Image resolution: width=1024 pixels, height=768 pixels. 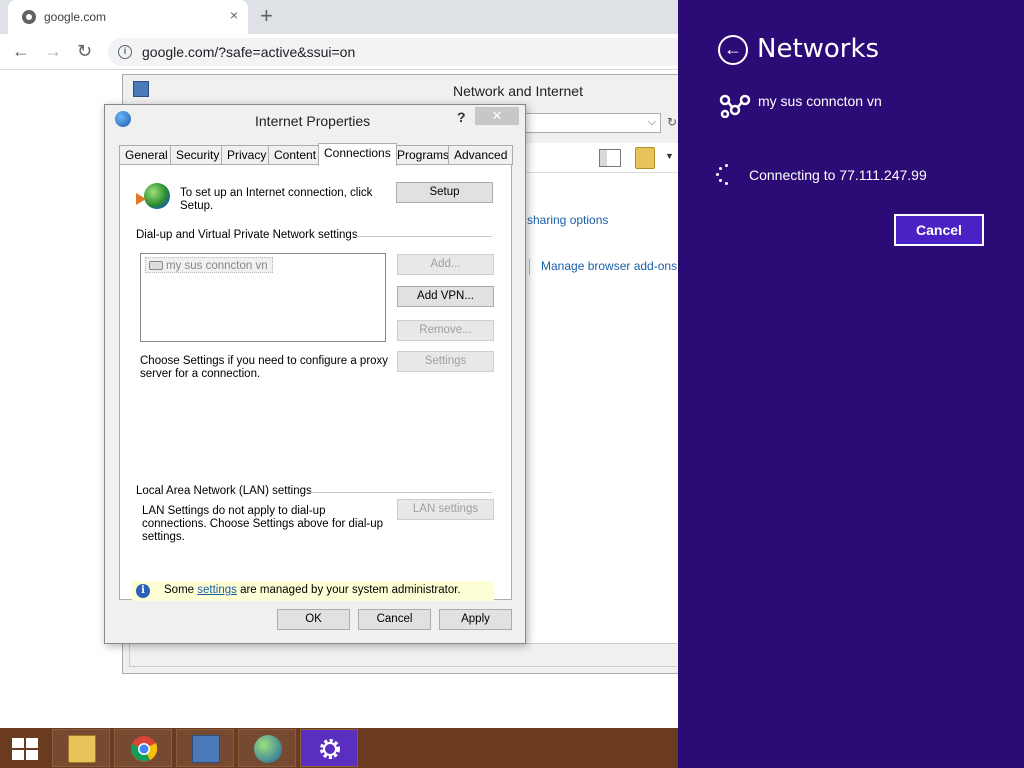 I want to click on lan-group-label: Local Area Network (LAN) settings, so click(x=224, y=491).